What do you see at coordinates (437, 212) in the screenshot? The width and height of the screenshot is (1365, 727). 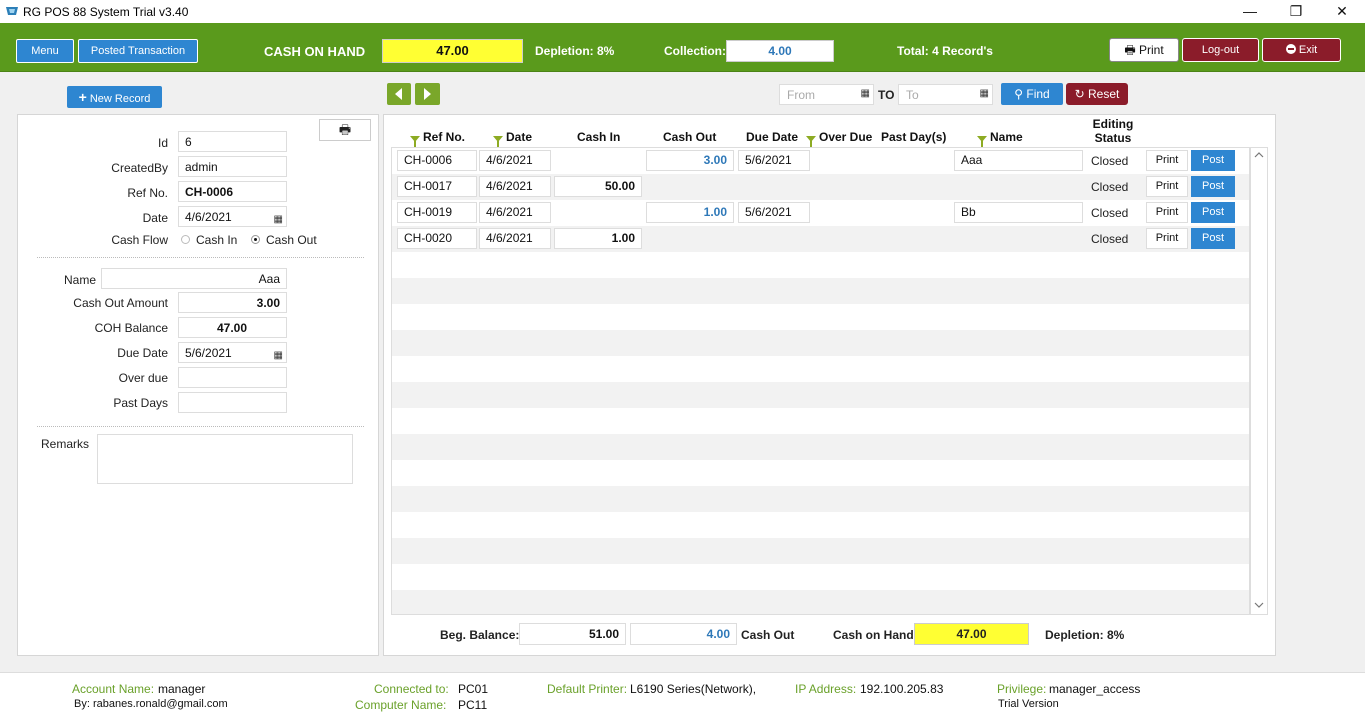 I see `cell-ref-no: CH-0019` at bounding box center [437, 212].